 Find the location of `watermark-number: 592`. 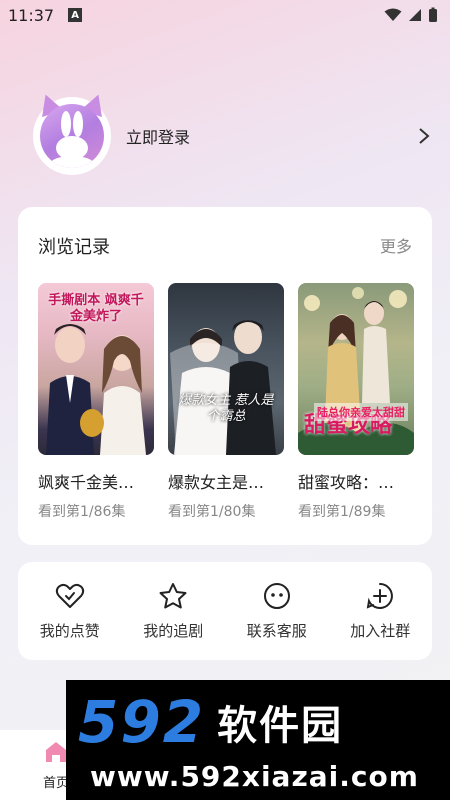

watermark-number: 592 is located at coordinates (142, 722).